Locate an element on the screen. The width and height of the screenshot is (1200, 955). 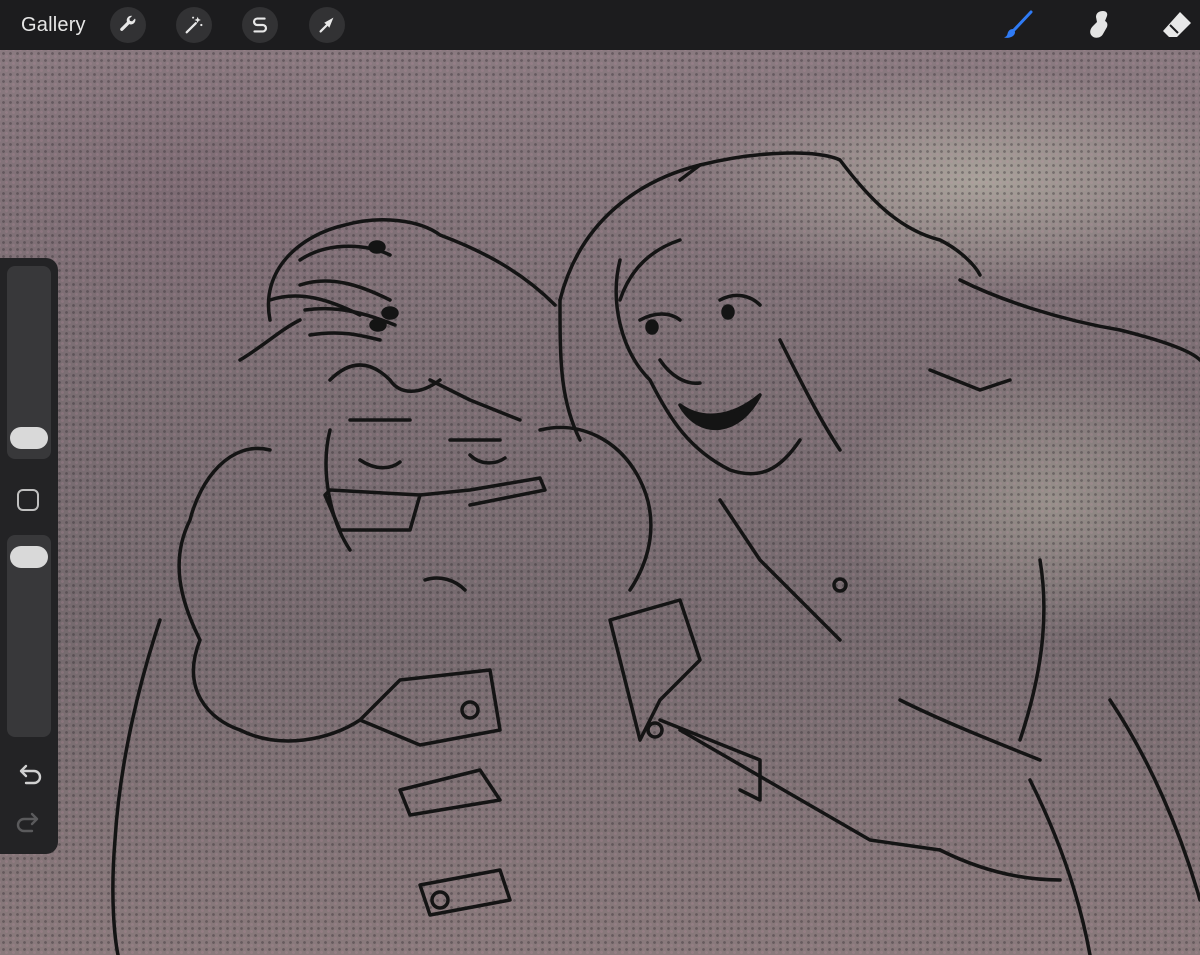
opacity-knob is located at coordinates (29, 557).